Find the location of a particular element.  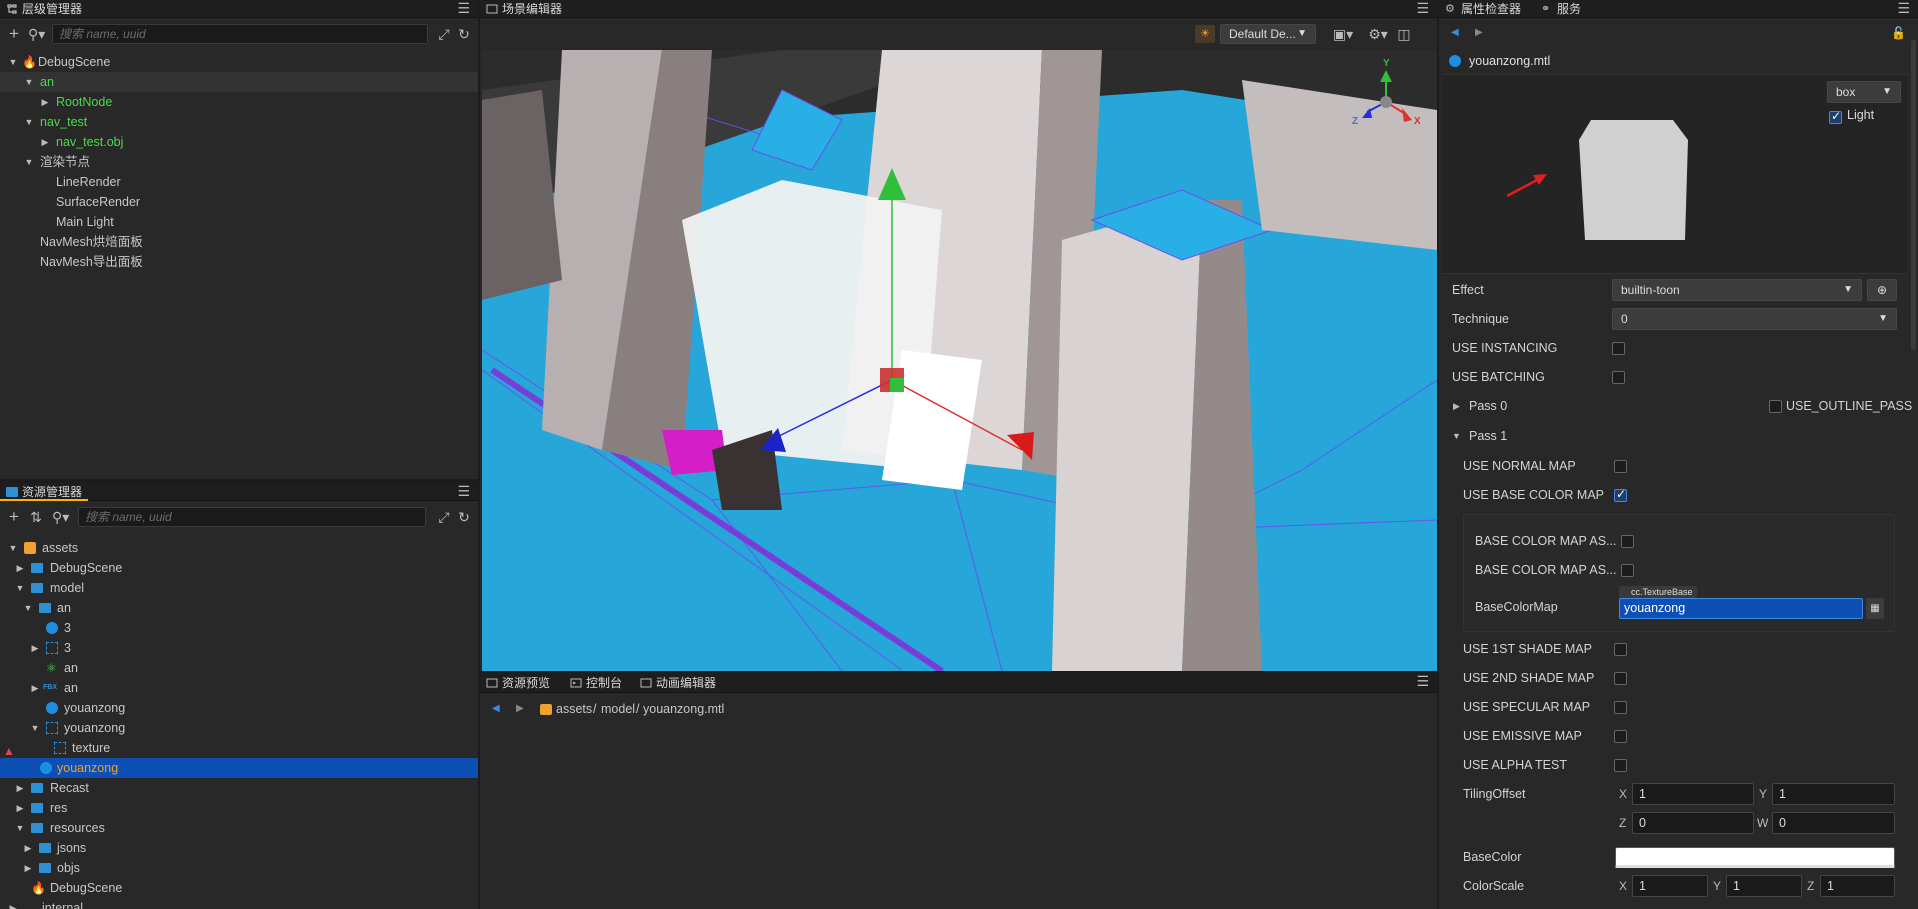

tree-node-an: ▼ an is located at coordinates (239, 82).